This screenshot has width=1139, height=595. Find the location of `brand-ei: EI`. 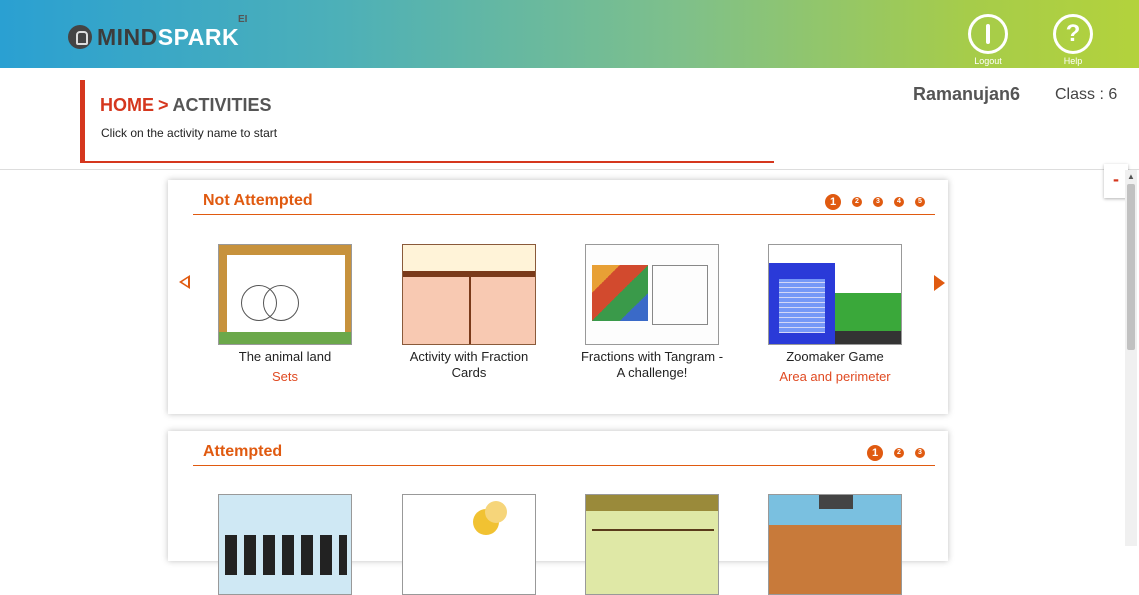

brand-ei: EI is located at coordinates (243, 19).